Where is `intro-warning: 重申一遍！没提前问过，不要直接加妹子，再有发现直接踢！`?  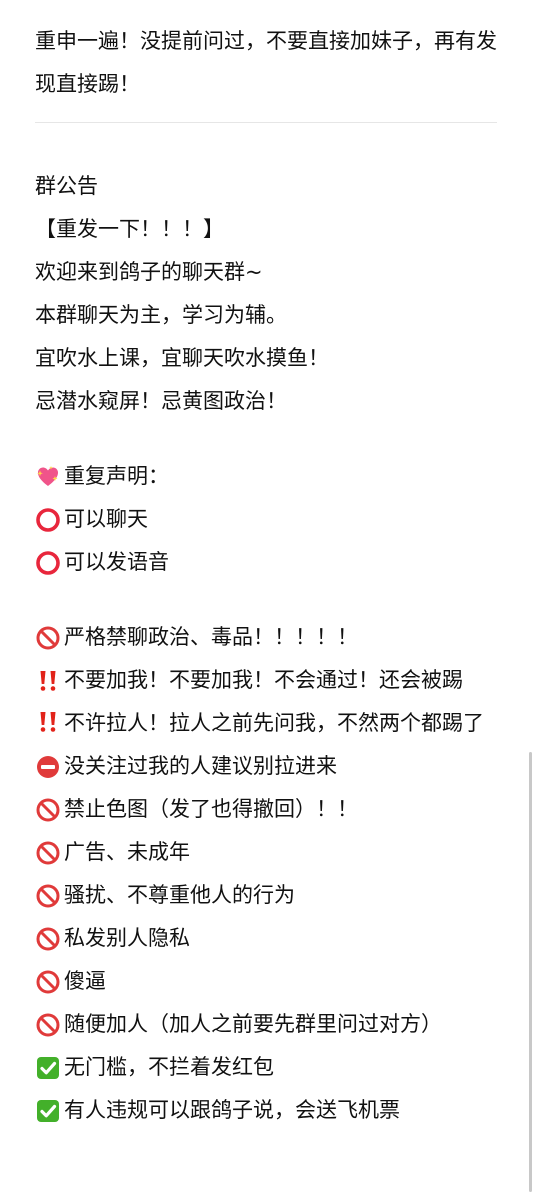
intro-warning: 重申一遍！没提前问过，不要直接加妹子，再有发现直接踢！ is located at coordinates (266, 62).